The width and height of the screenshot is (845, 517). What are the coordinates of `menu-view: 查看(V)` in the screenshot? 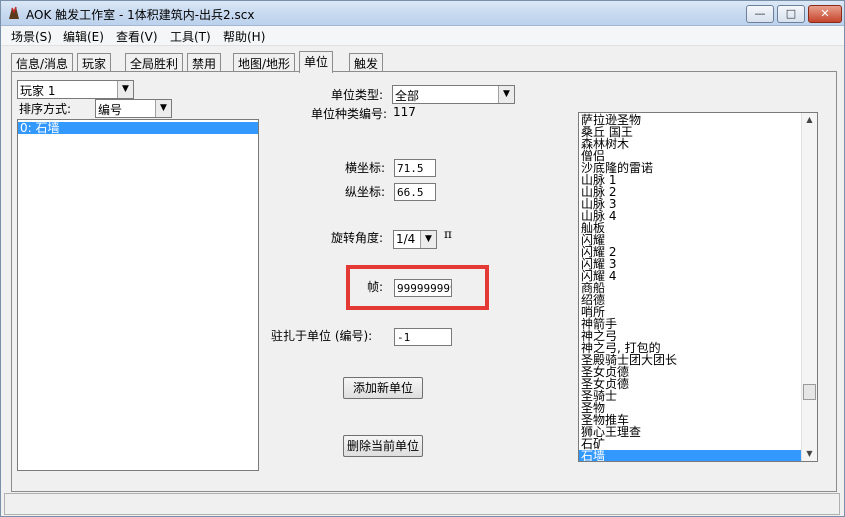 It's located at (137, 36).